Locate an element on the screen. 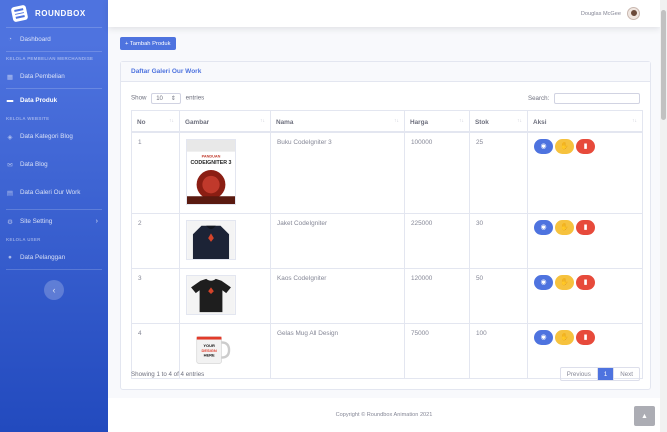 The height and width of the screenshot is (432, 667). sidebar-item-dashboard: ◔ Dashboard is located at coordinates (54, 39).